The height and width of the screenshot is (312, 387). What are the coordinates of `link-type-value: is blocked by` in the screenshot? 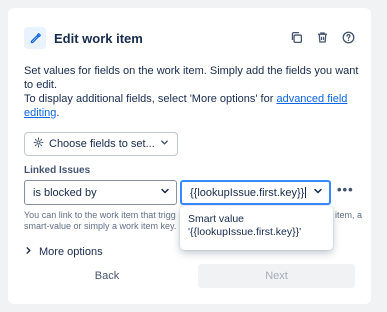 It's located at (65, 192).